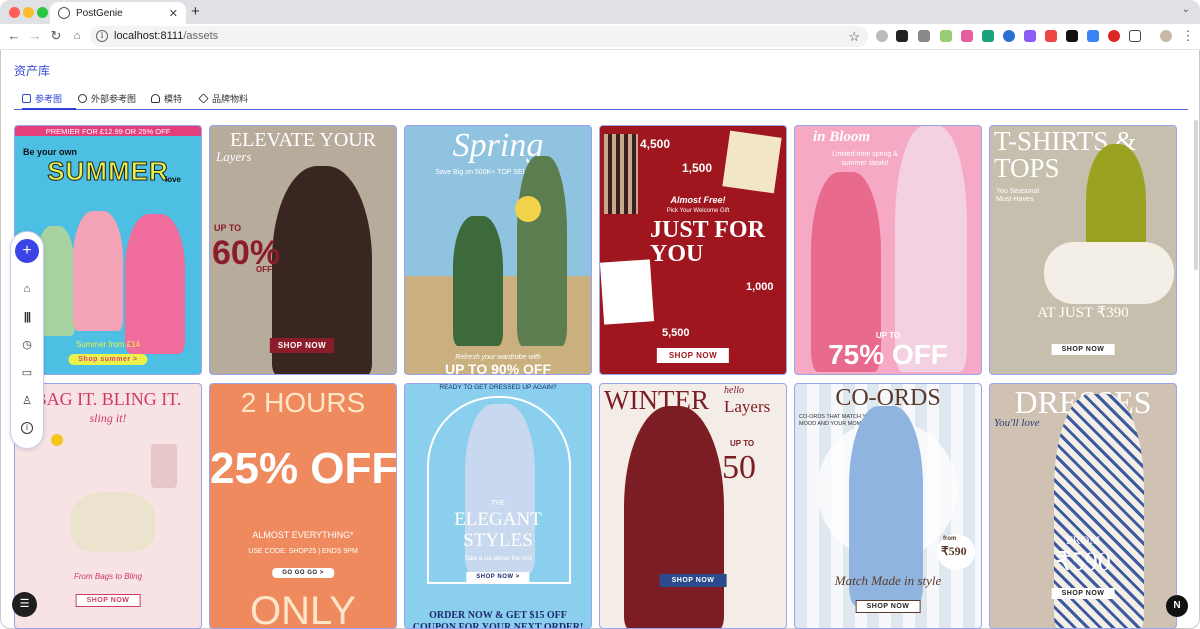  I want to click on home-icon: ⌂, so click(27, 289).